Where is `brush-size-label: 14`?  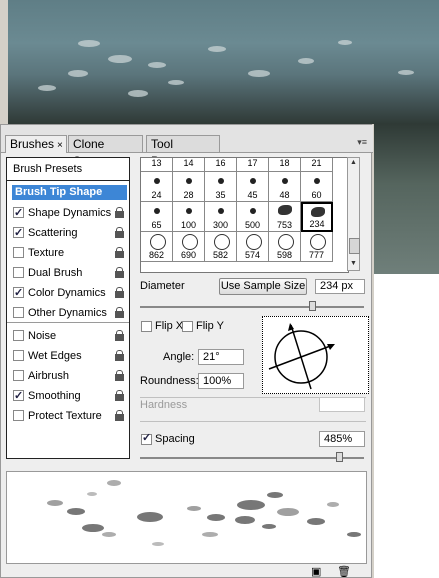
brush-size-label: 14 is located at coordinates (189, 165).